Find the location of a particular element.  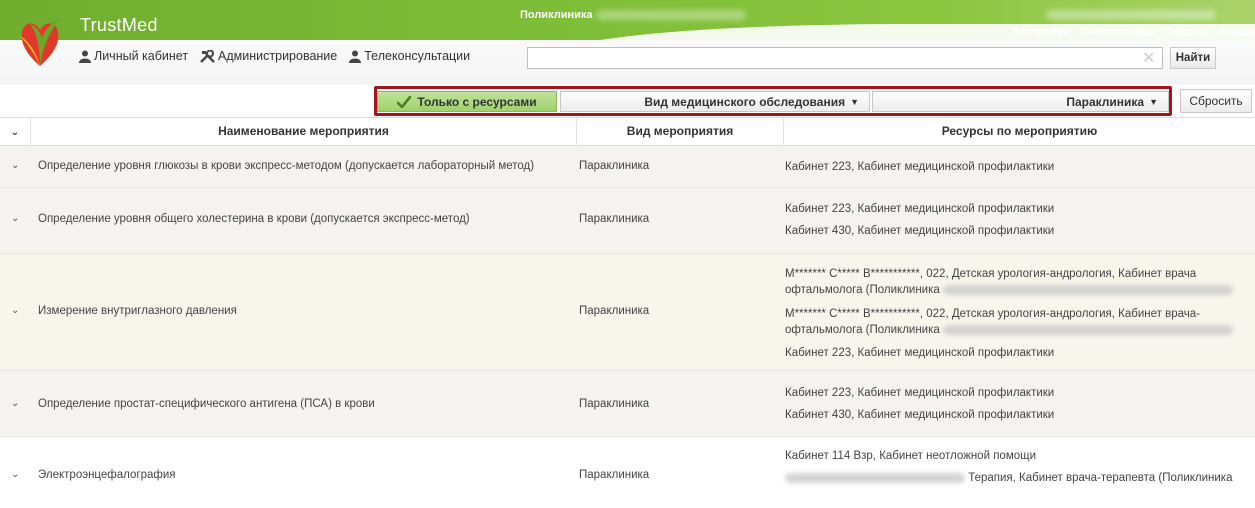

tools-icon is located at coordinates (207, 56).